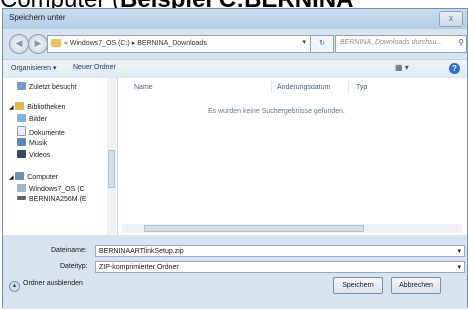 The width and height of the screenshot is (468, 309). Describe the element at coordinates (21, 86) in the screenshot. I see `recent-places-icon` at that location.